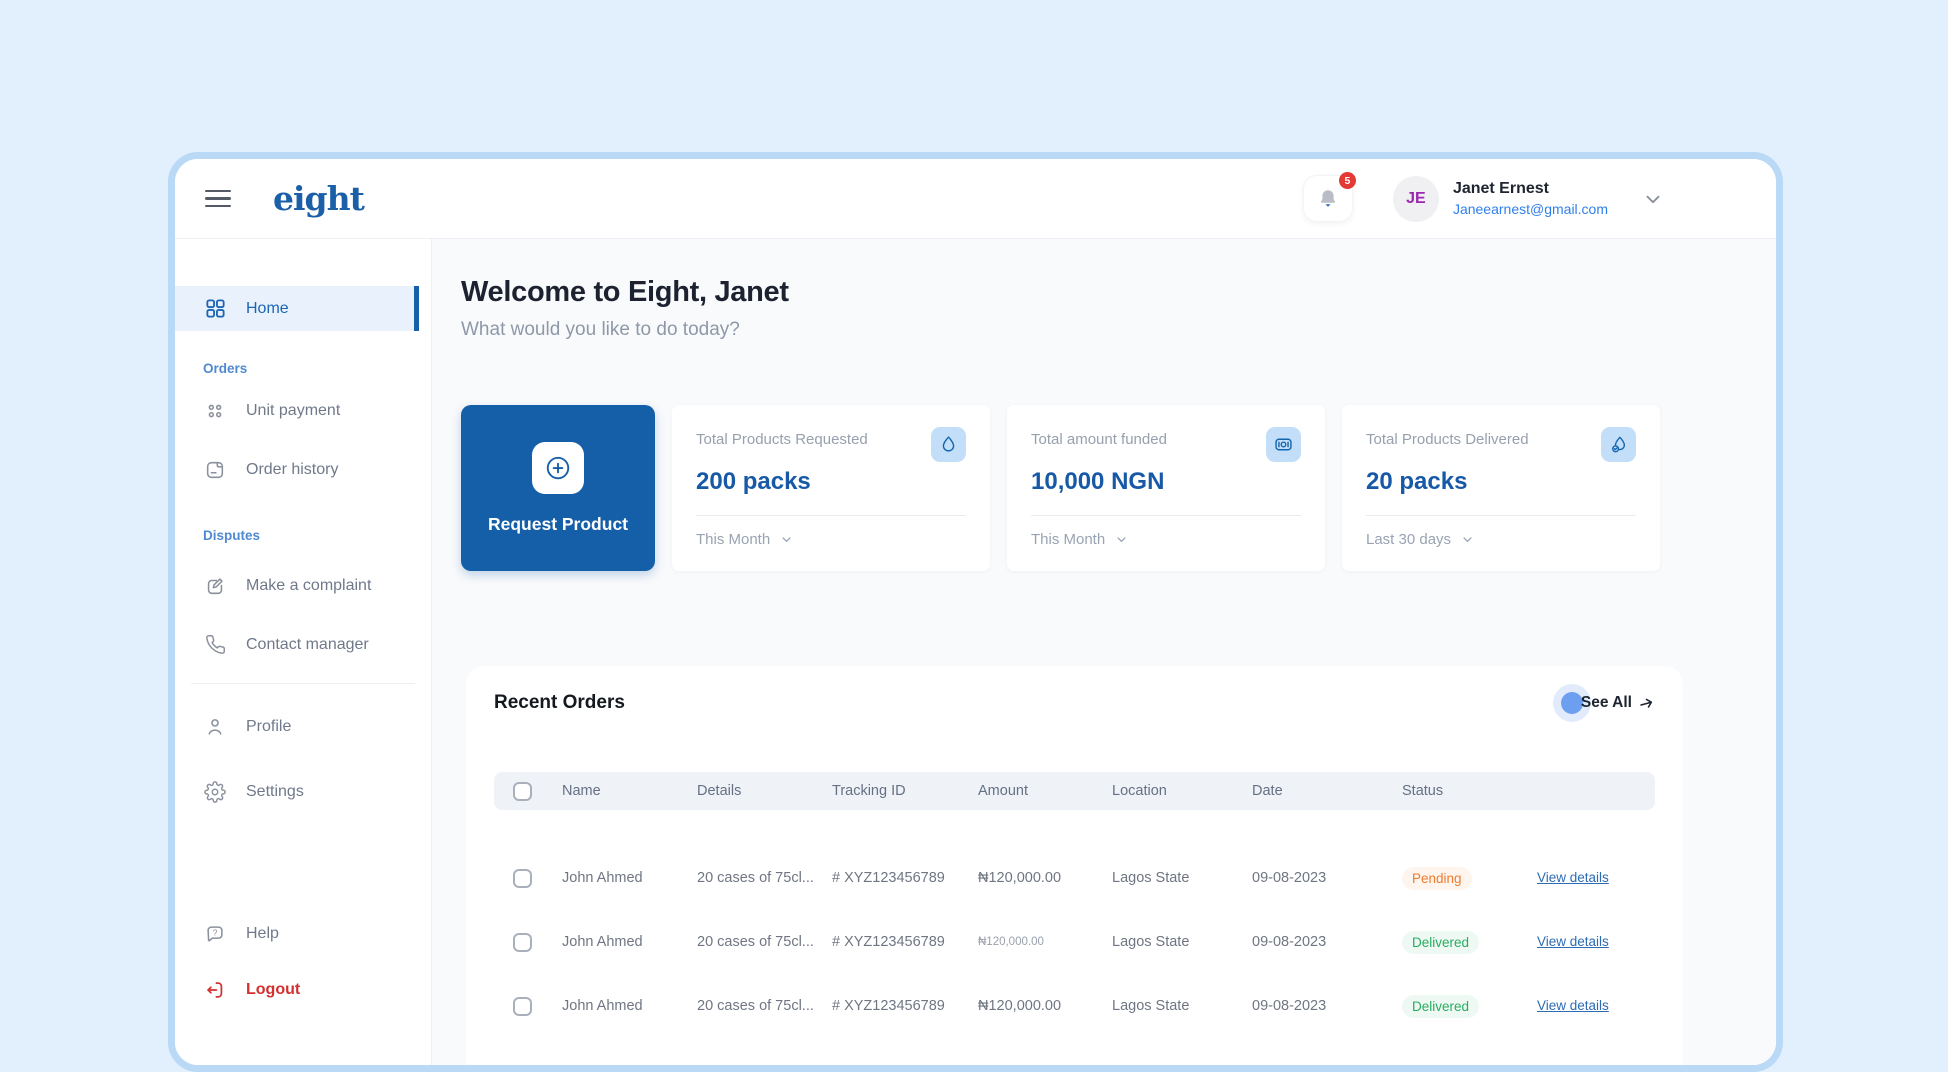 The width and height of the screenshot is (1948, 1072). Describe the element at coordinates (888, 942) in the screenshot. I see `cell-tracking-id: # XYZ123456789` at that location.